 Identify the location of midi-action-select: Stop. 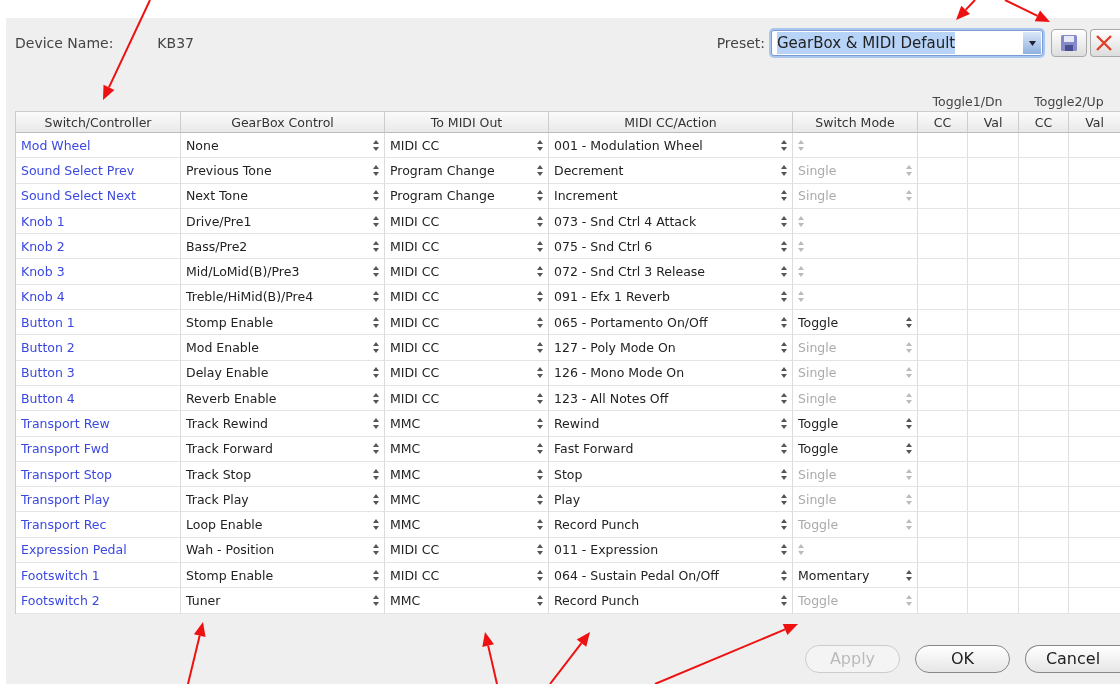
(671, 474).